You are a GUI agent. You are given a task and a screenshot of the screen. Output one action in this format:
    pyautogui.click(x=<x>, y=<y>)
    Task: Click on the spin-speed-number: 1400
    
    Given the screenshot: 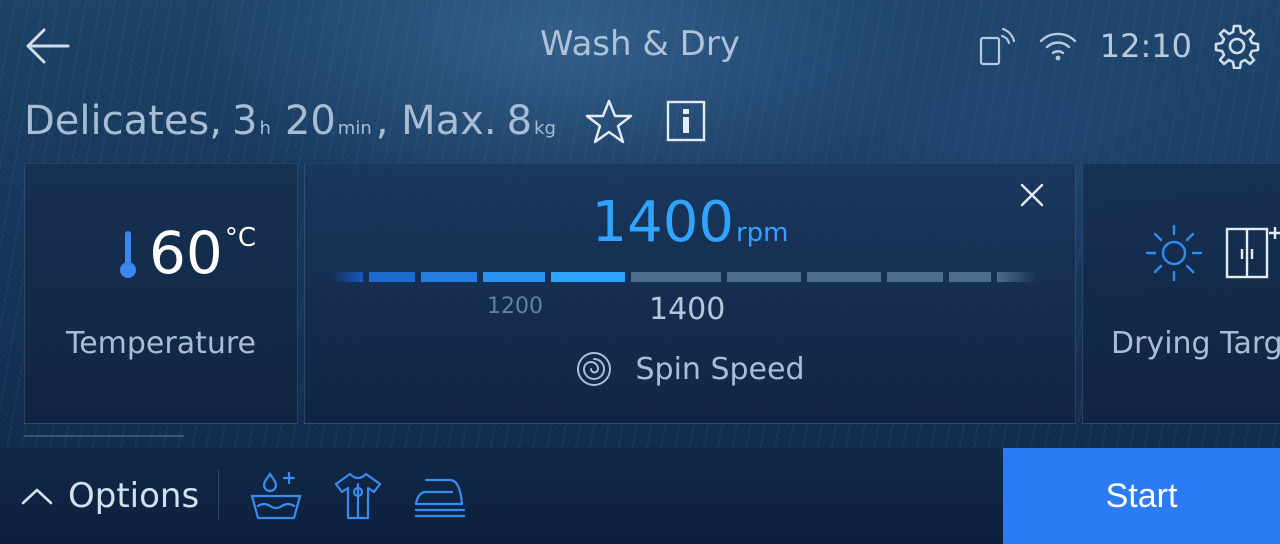 What is the action you would take?
    pyautogui.click(x=662, y=222)
    